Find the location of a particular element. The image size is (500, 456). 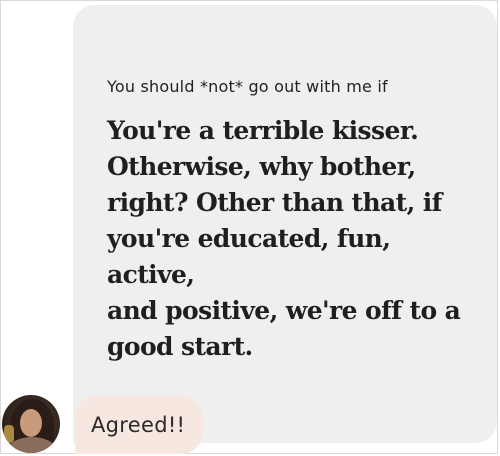

avatar is located at coordinates (31, 424).